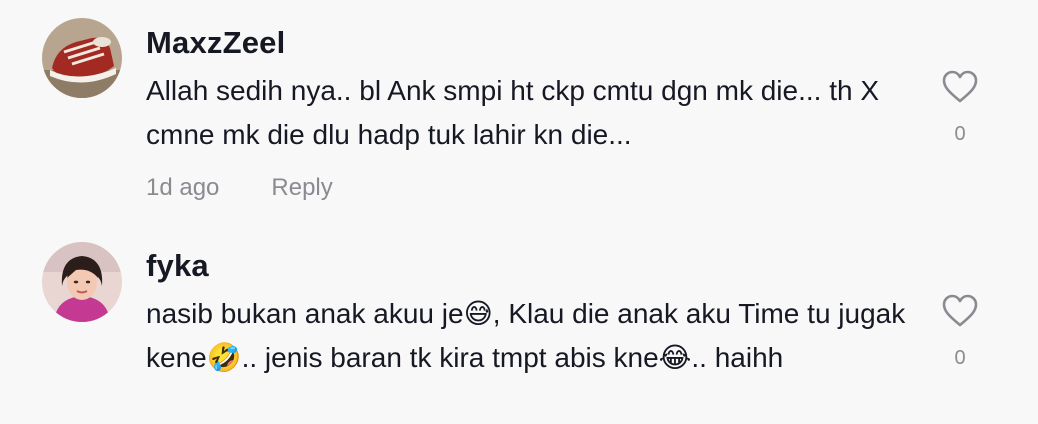 The image size is (1038, 424). Describe the element at coordinates (177, 266) in the screenshot. I see `username: fyka` at that location.